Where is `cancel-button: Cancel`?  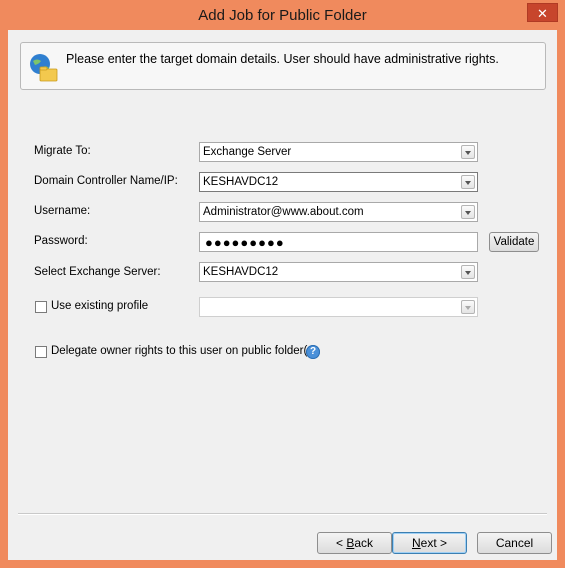 cancel-button: Cancel is located at coordinates (514, 543).